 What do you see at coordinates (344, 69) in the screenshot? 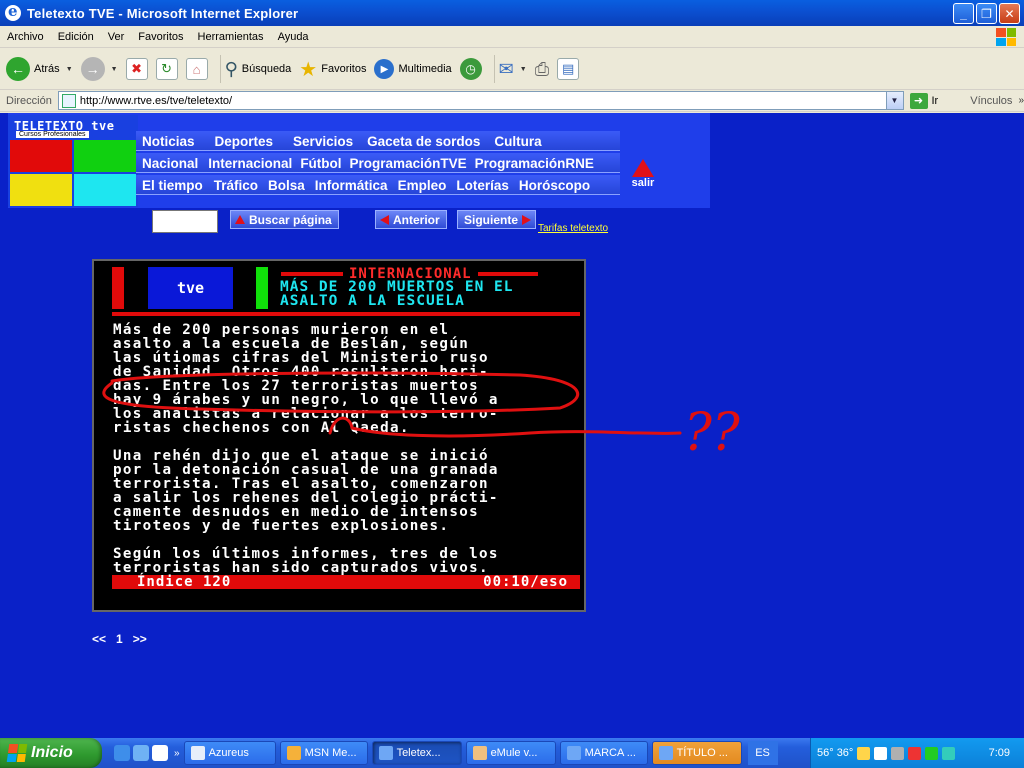
I see `favorites-label: Favoritos` at bounding box center [344, 69].